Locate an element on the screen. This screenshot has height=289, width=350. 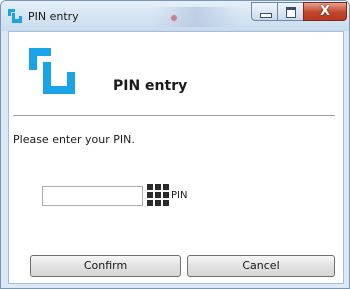
pin-prompt: Please enter your PIN. is located at coordinates (74, 139).